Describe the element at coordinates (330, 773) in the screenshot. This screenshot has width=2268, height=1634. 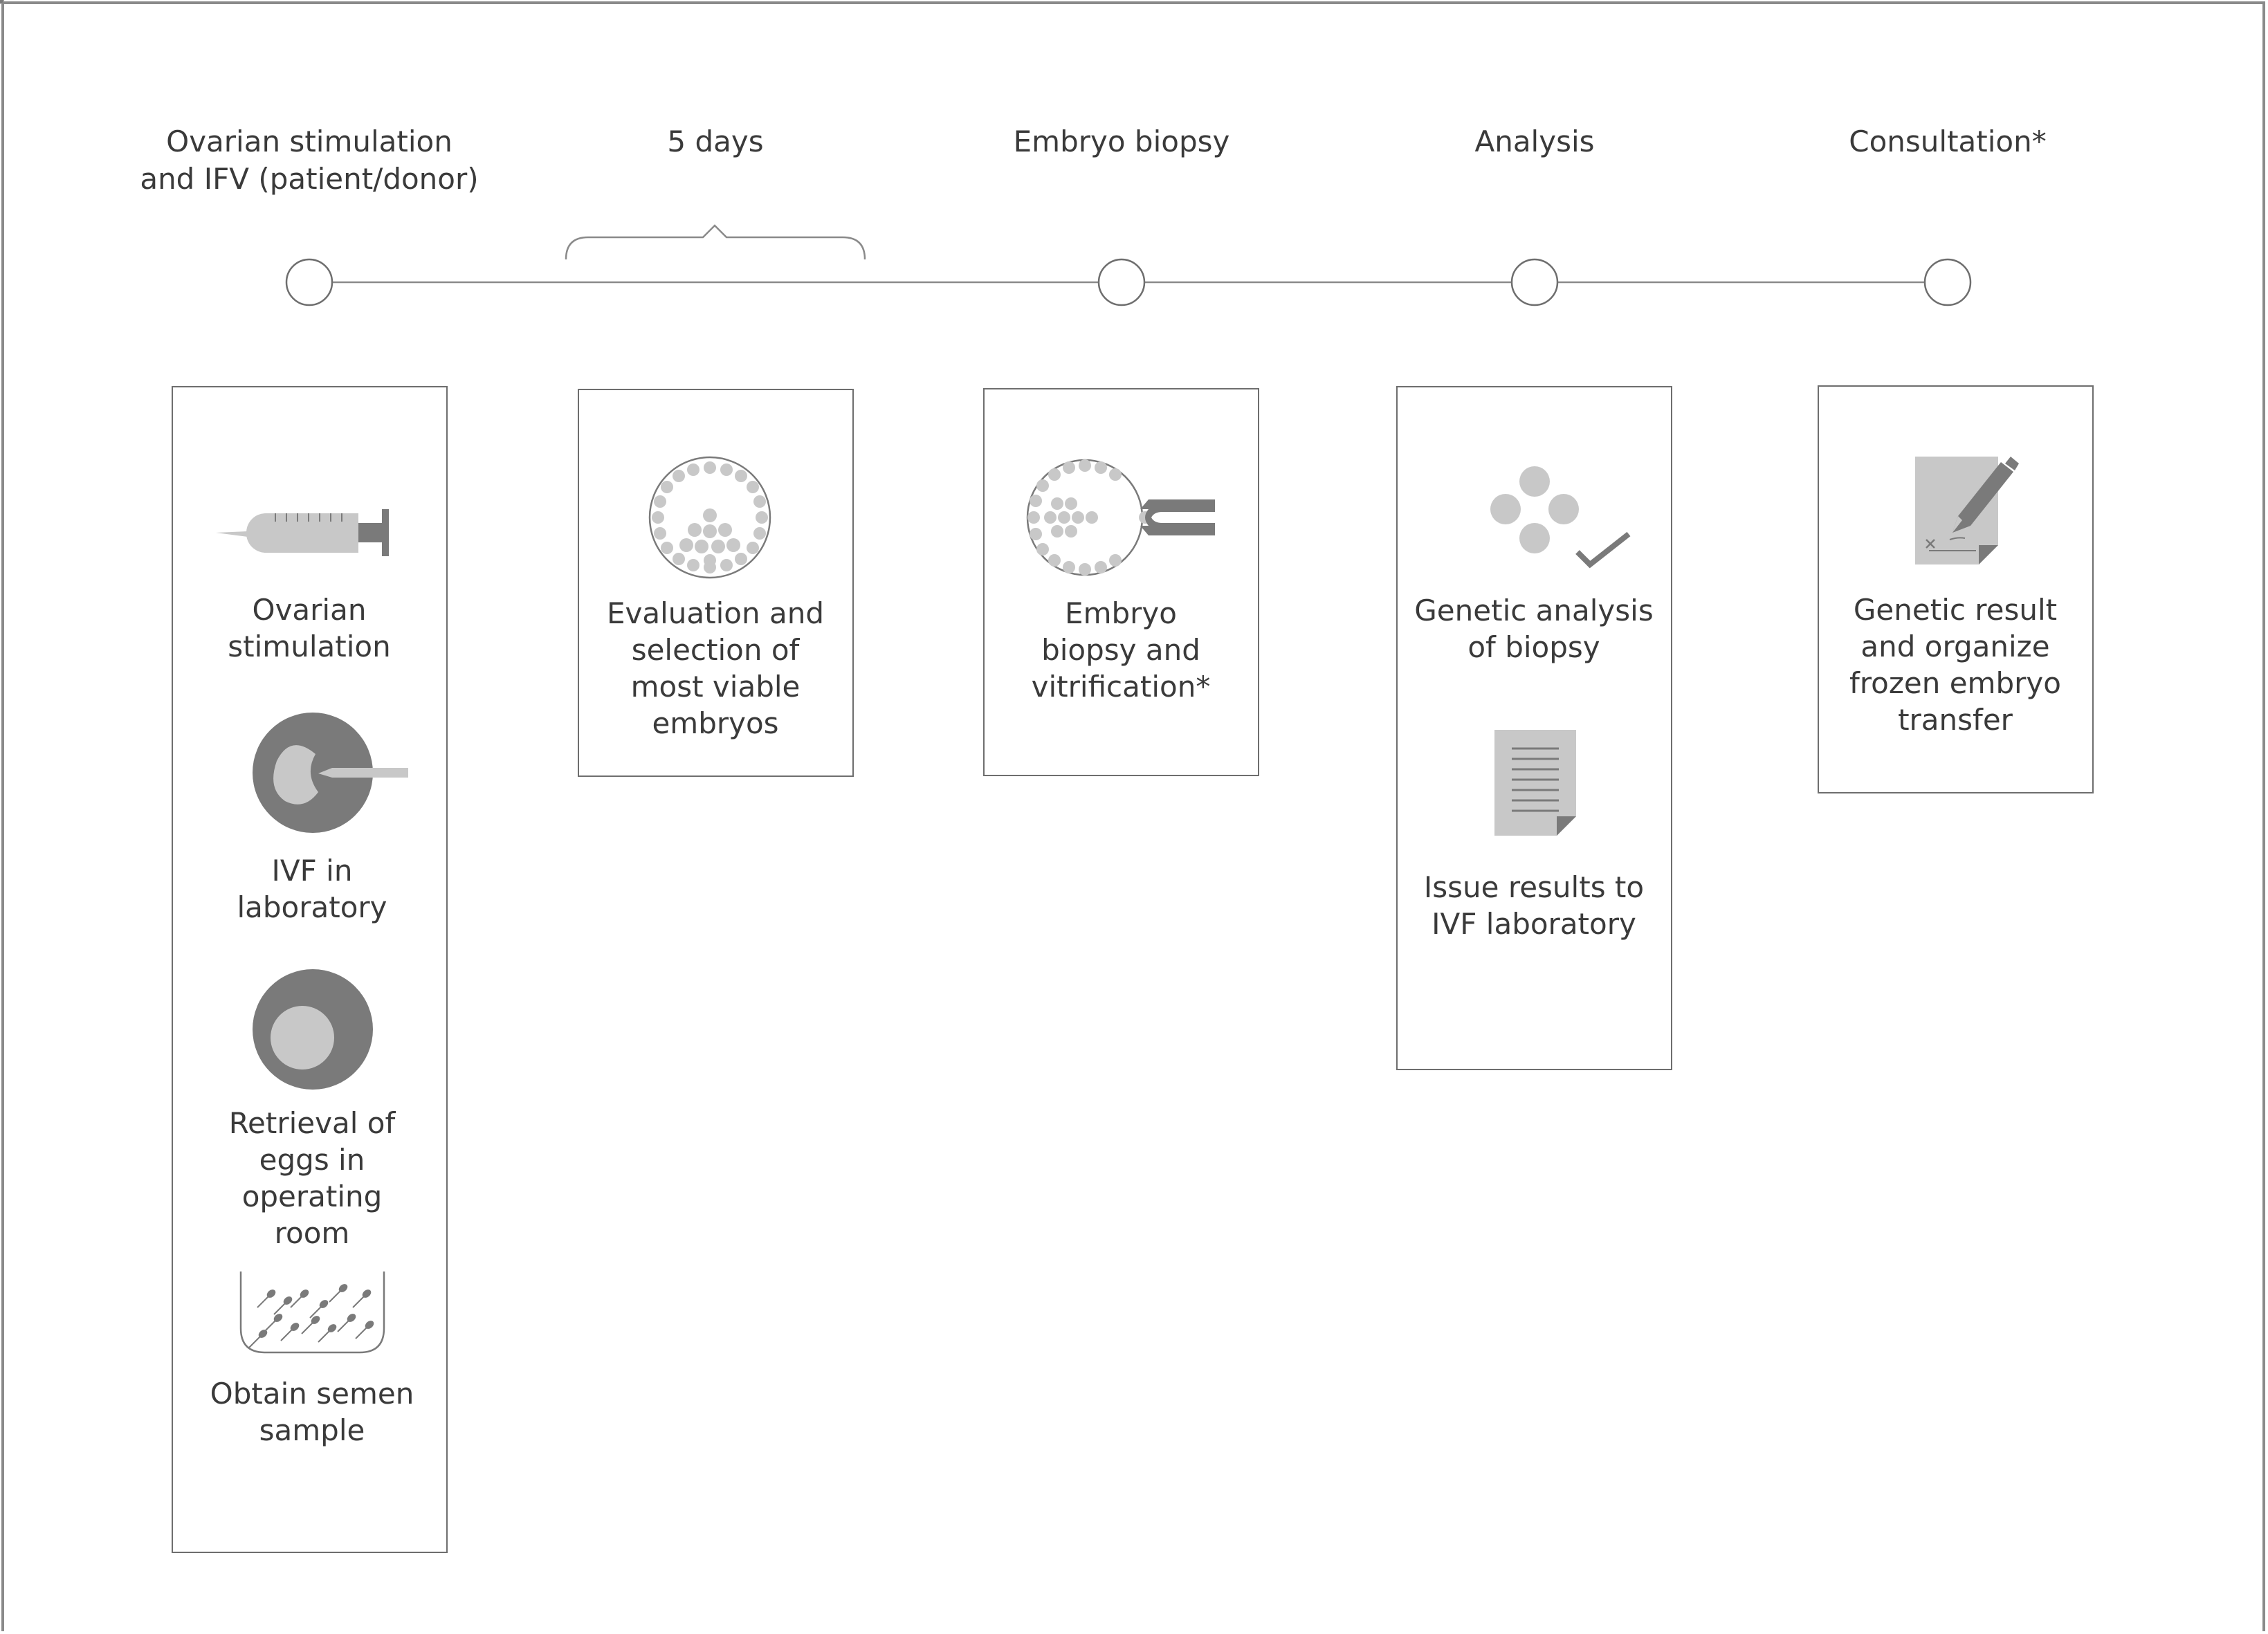
I see `ivf-injection-icon` at that location.